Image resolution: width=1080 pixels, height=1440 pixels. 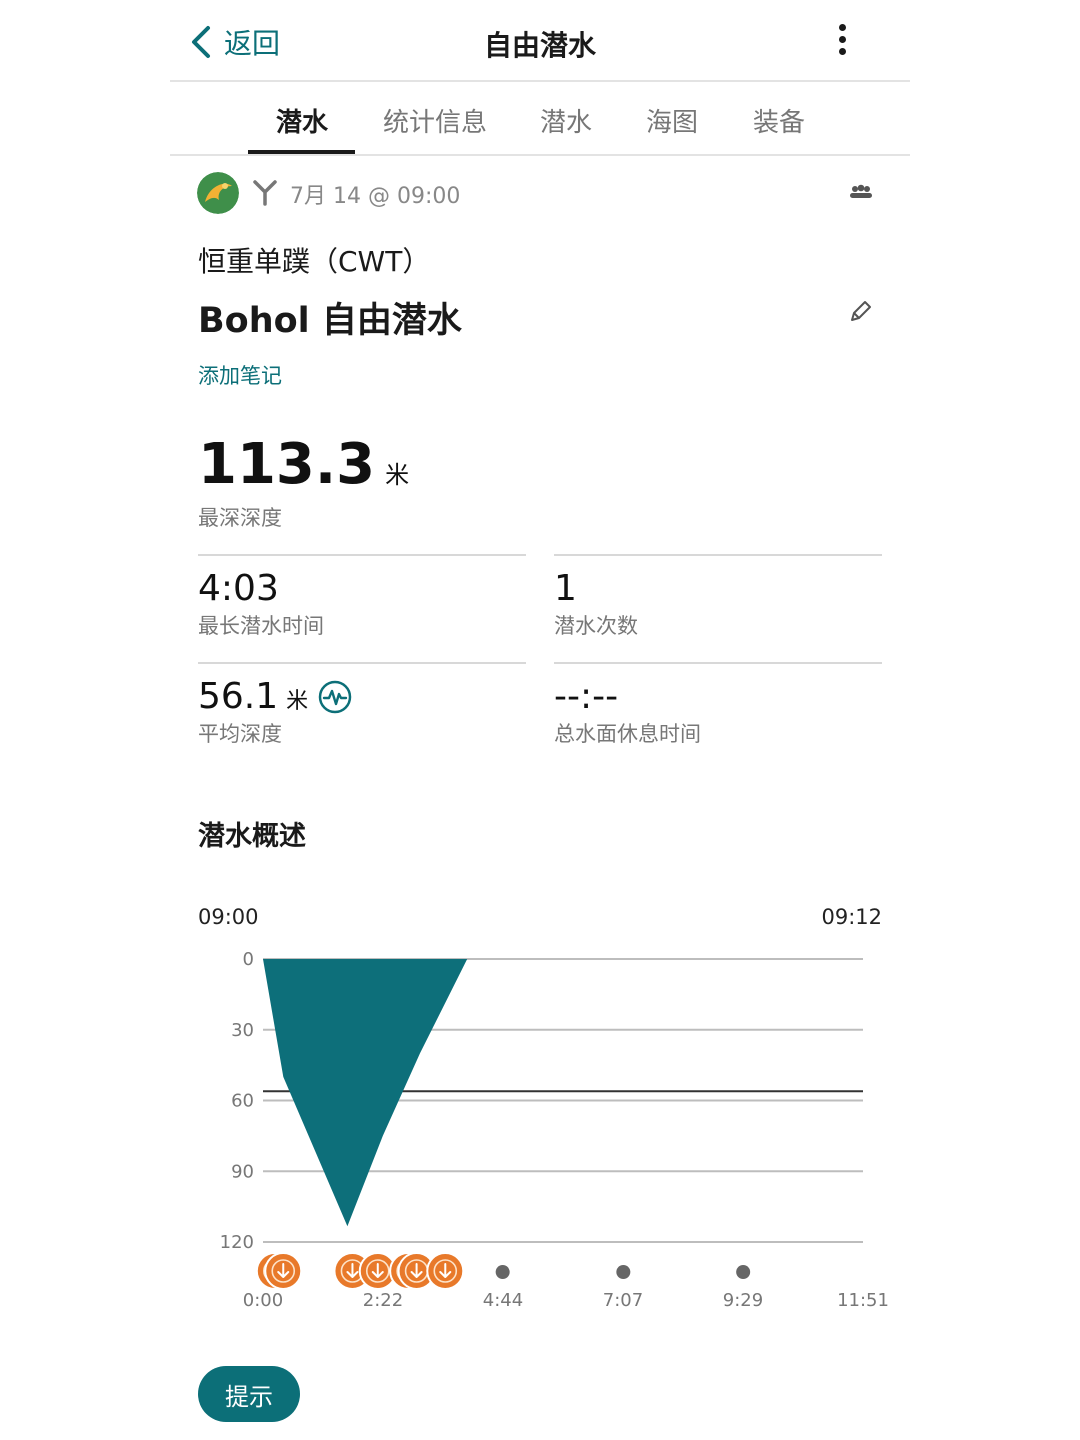 What do you see at coordinates (238, 588) in the screenshot?
I see `longest-dive-value: 4:03` at bounding box center [238, 588].